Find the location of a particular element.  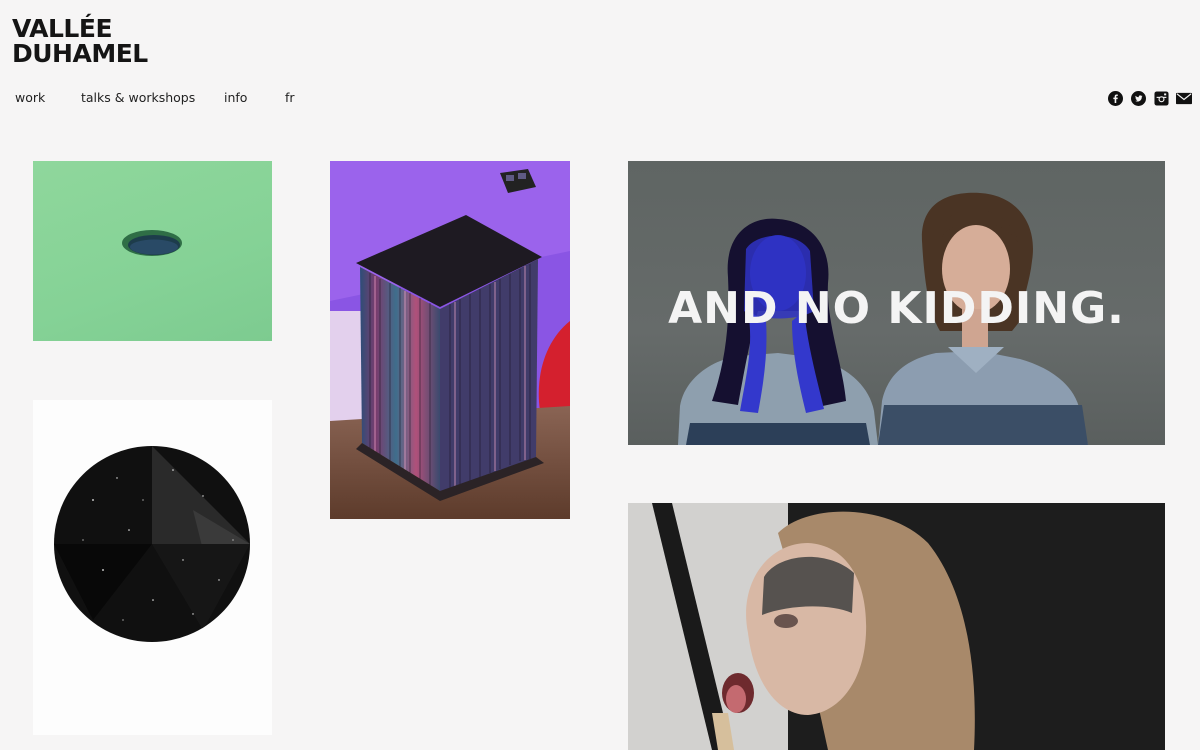

poster-headline: AND NO KIDDING. is located at coordinates (896, 308).